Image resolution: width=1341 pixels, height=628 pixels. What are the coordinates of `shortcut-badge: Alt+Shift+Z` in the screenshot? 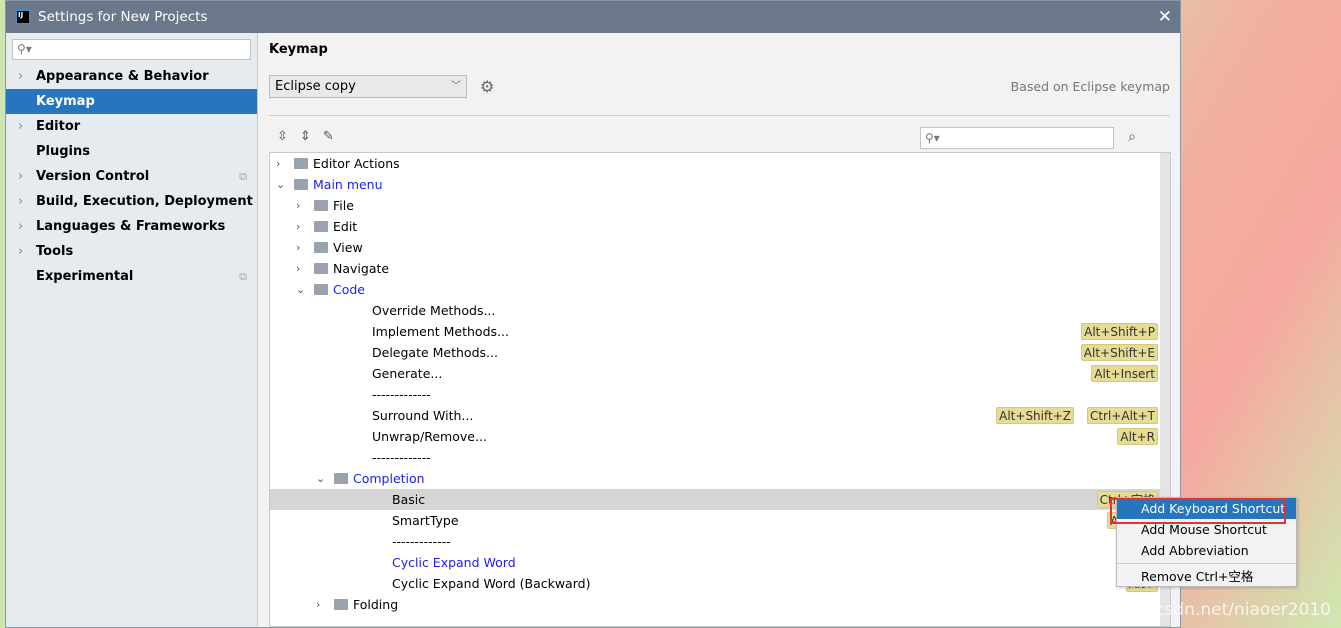 It's located at (1035, 415).